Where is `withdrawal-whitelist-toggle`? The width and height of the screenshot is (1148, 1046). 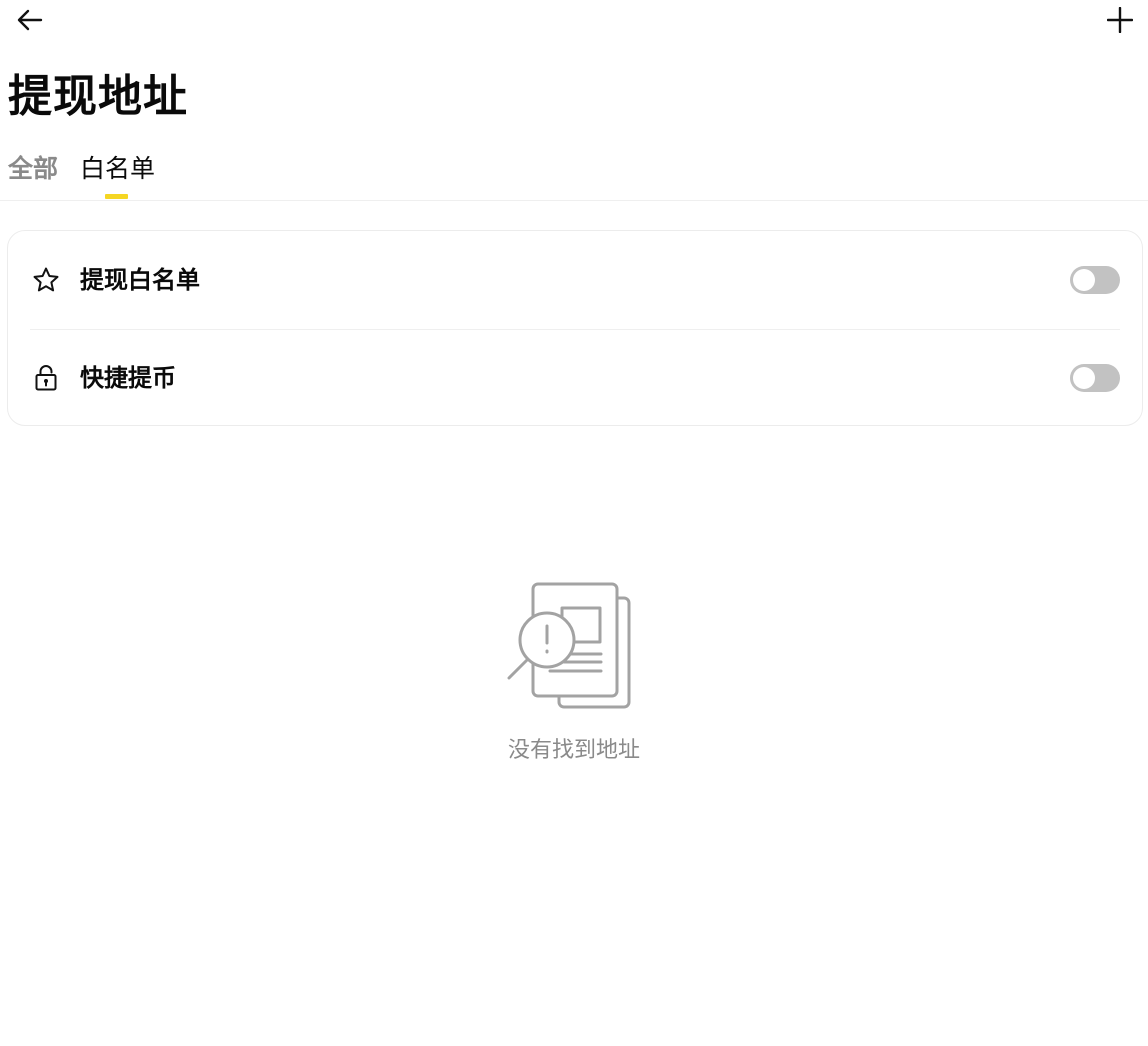
withdrawal-whitelist-toggle is located at coordinates (1095, 280).